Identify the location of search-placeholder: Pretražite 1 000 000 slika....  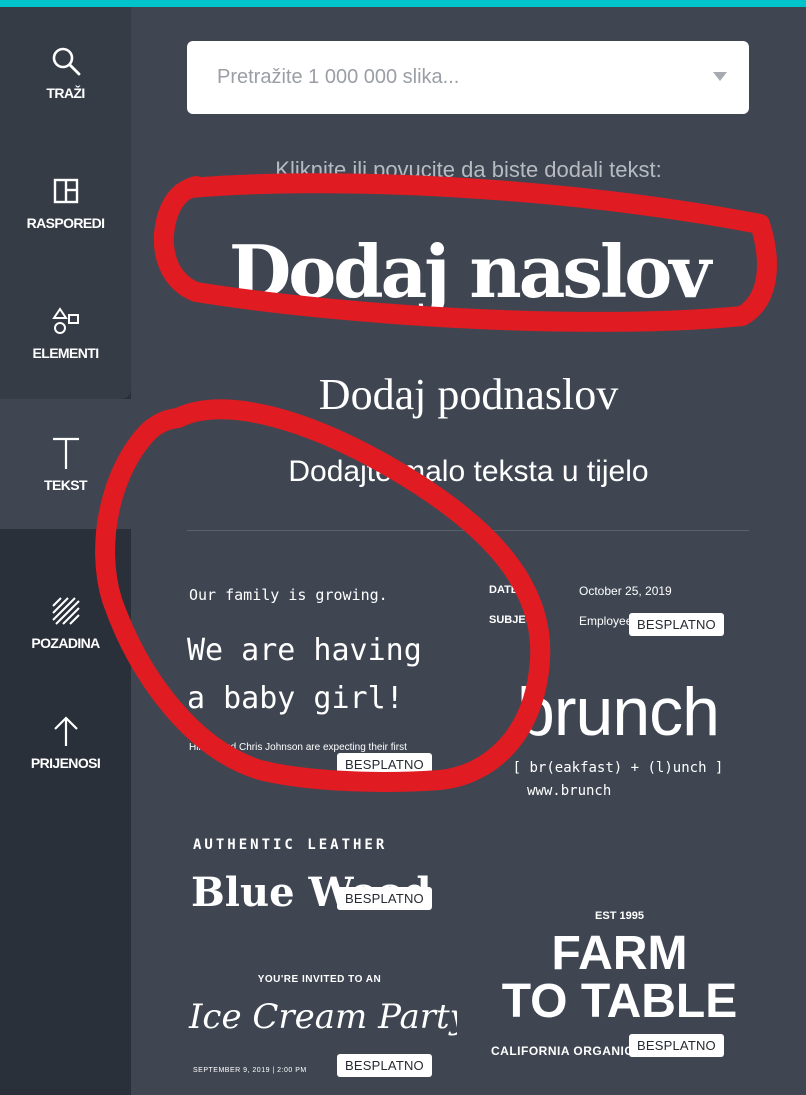
(338, 77).